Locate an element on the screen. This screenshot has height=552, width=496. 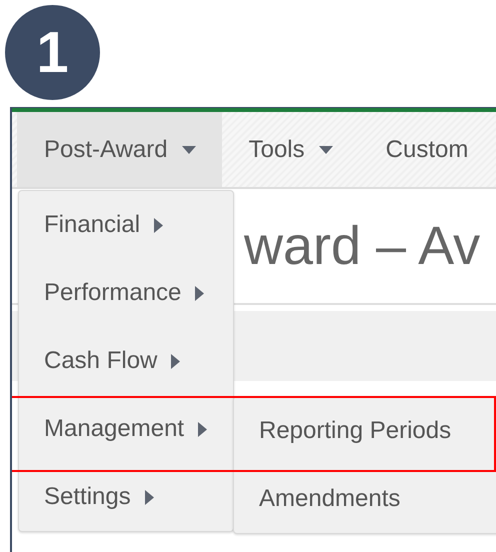
nav-menu-tab: Tools is located at coordinates (290, 149).